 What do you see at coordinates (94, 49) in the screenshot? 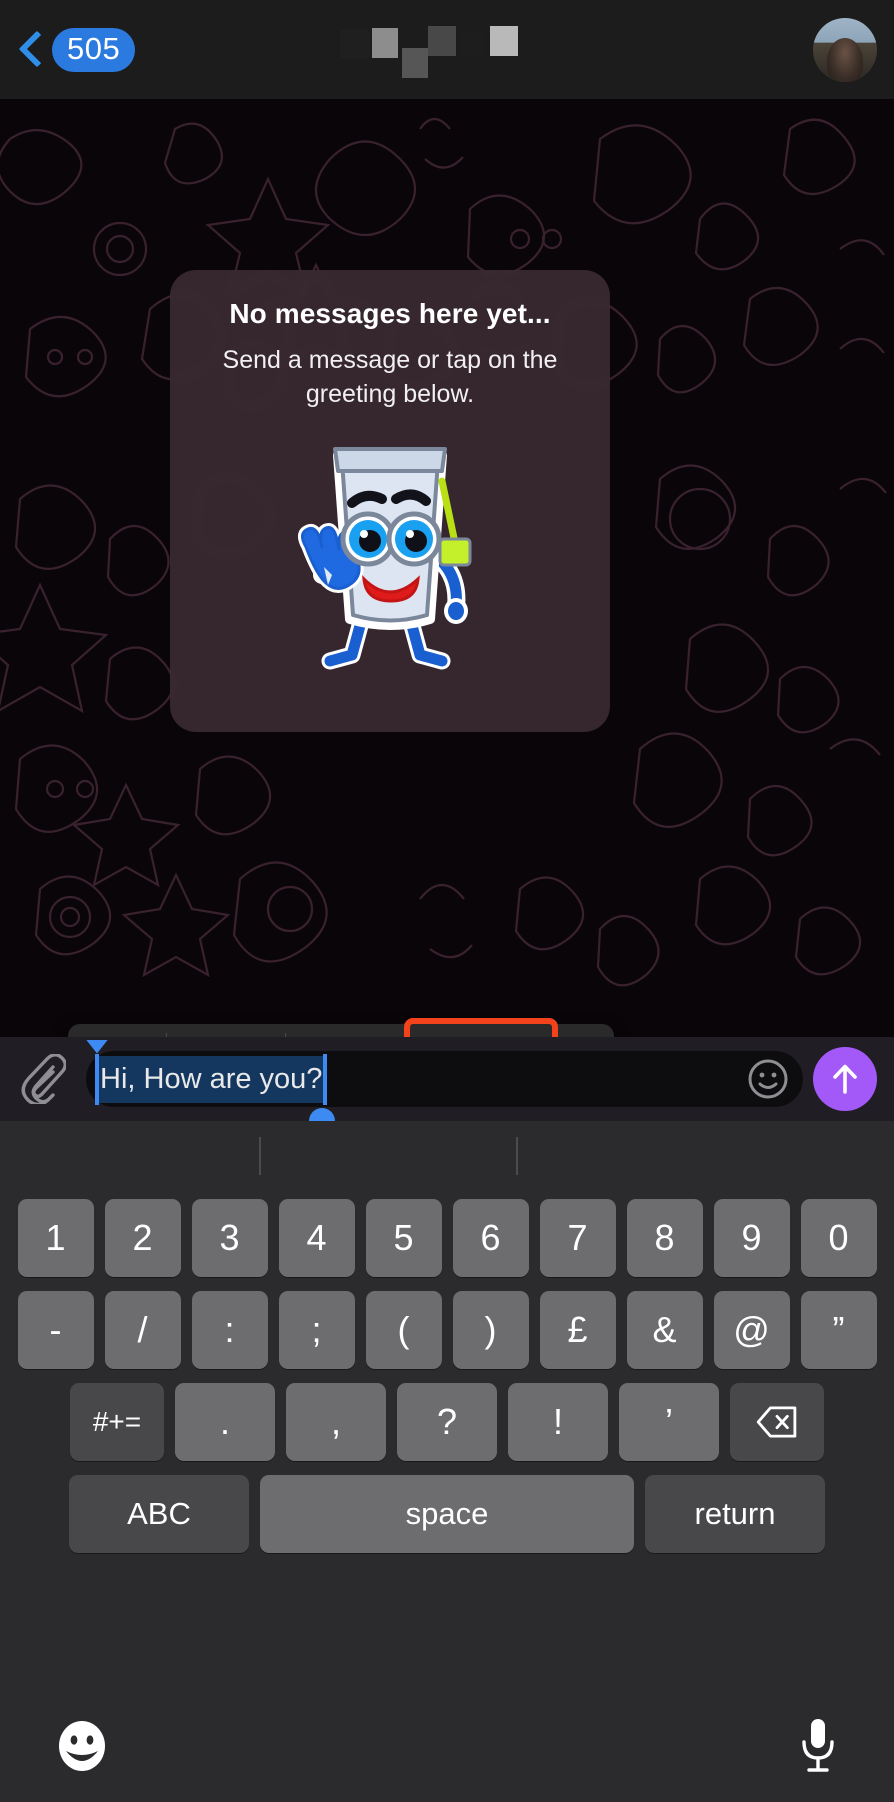
I see `unread-count-badge: 505` at bounding box center [94, 49].